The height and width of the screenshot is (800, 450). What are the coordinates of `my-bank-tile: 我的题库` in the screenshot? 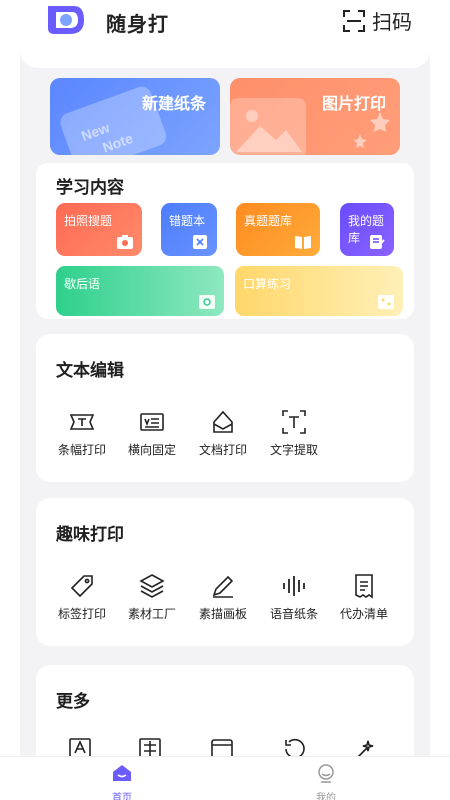 It's located at (367, 229).